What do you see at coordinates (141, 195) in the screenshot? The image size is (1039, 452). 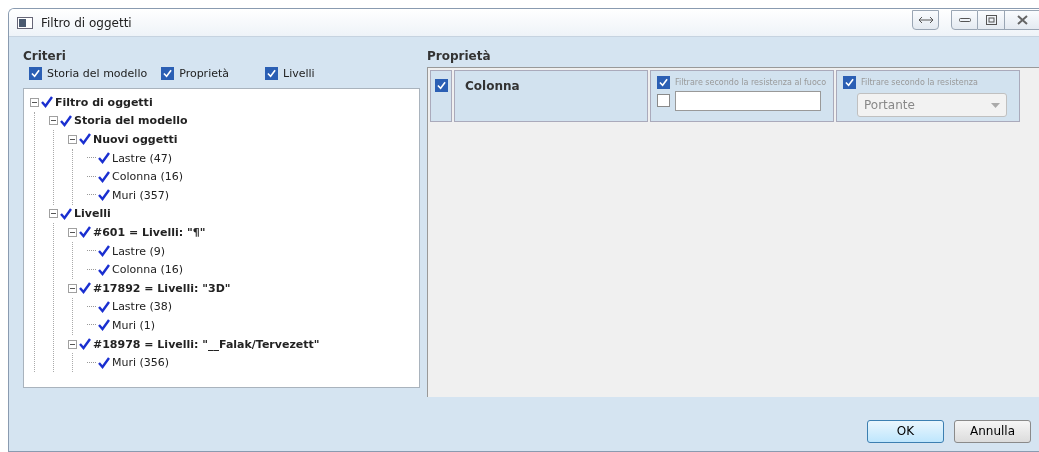 I see `tree-item: Muri (357)` at bounding box center [141, 195].